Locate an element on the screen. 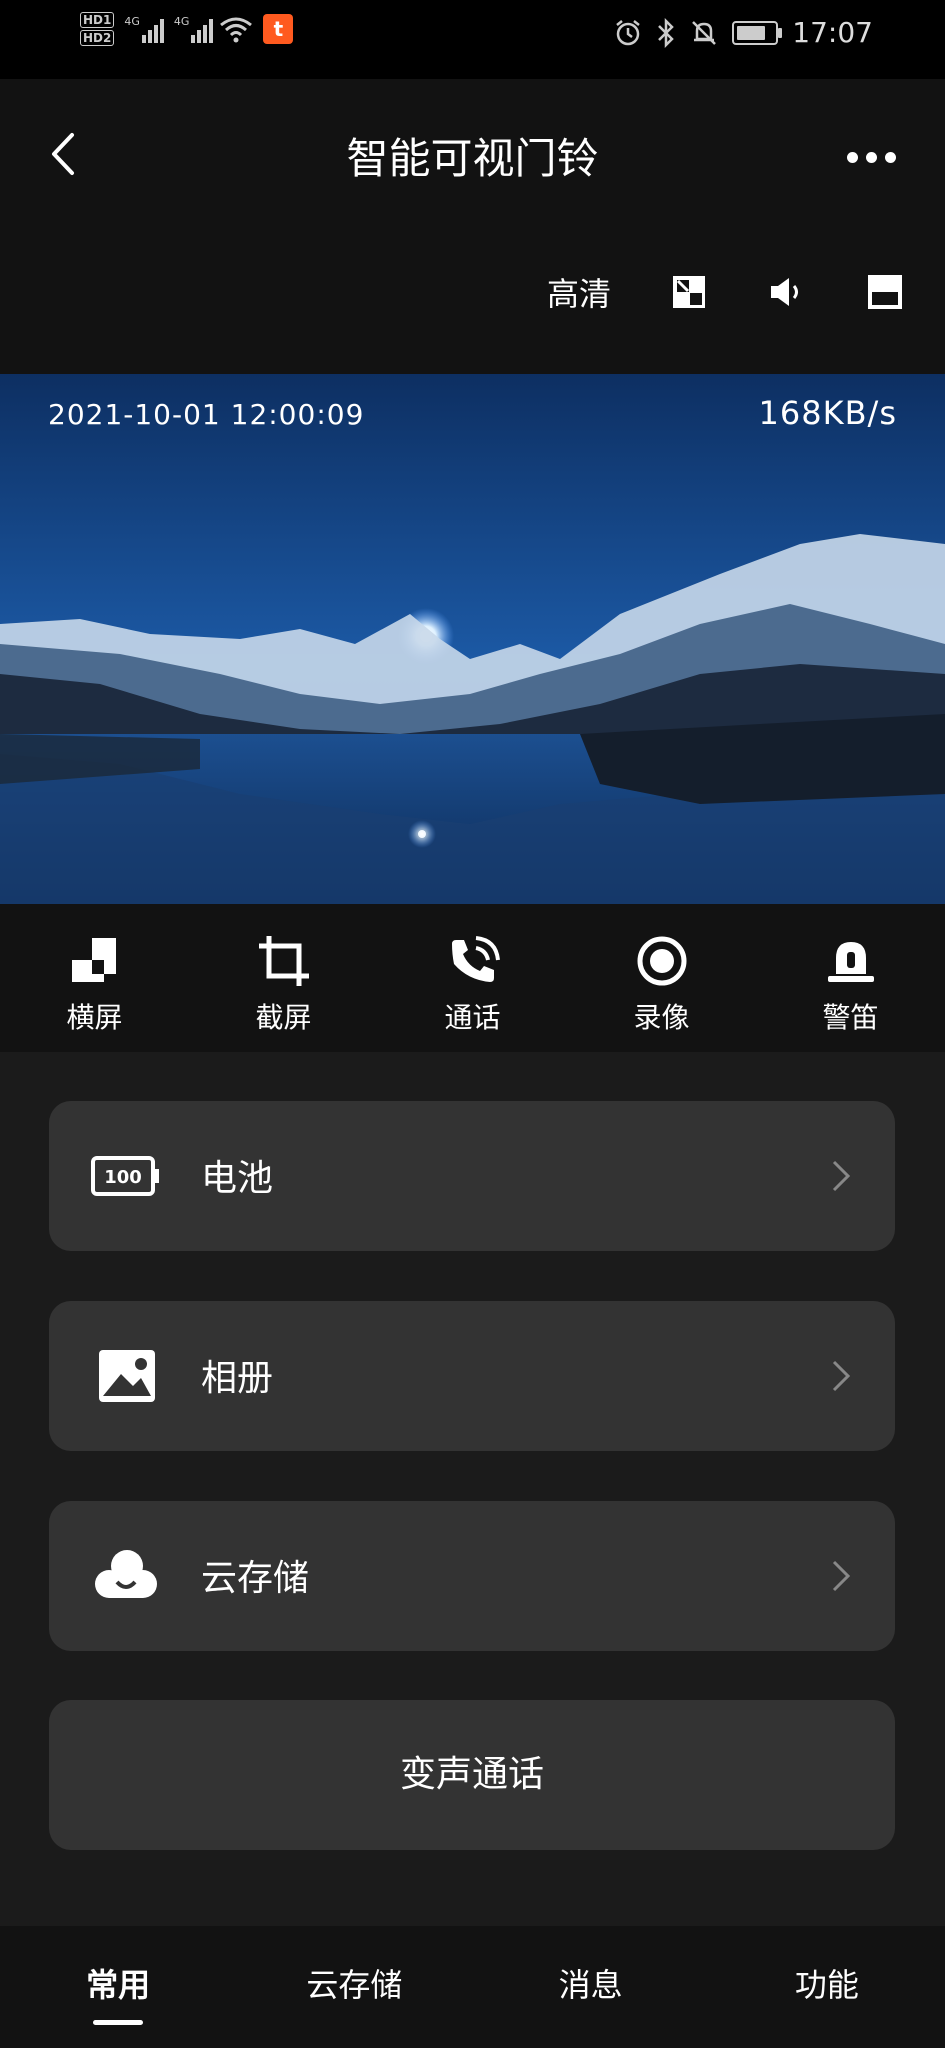  siren-button: 警笛 is located at coordinates (850, 978).